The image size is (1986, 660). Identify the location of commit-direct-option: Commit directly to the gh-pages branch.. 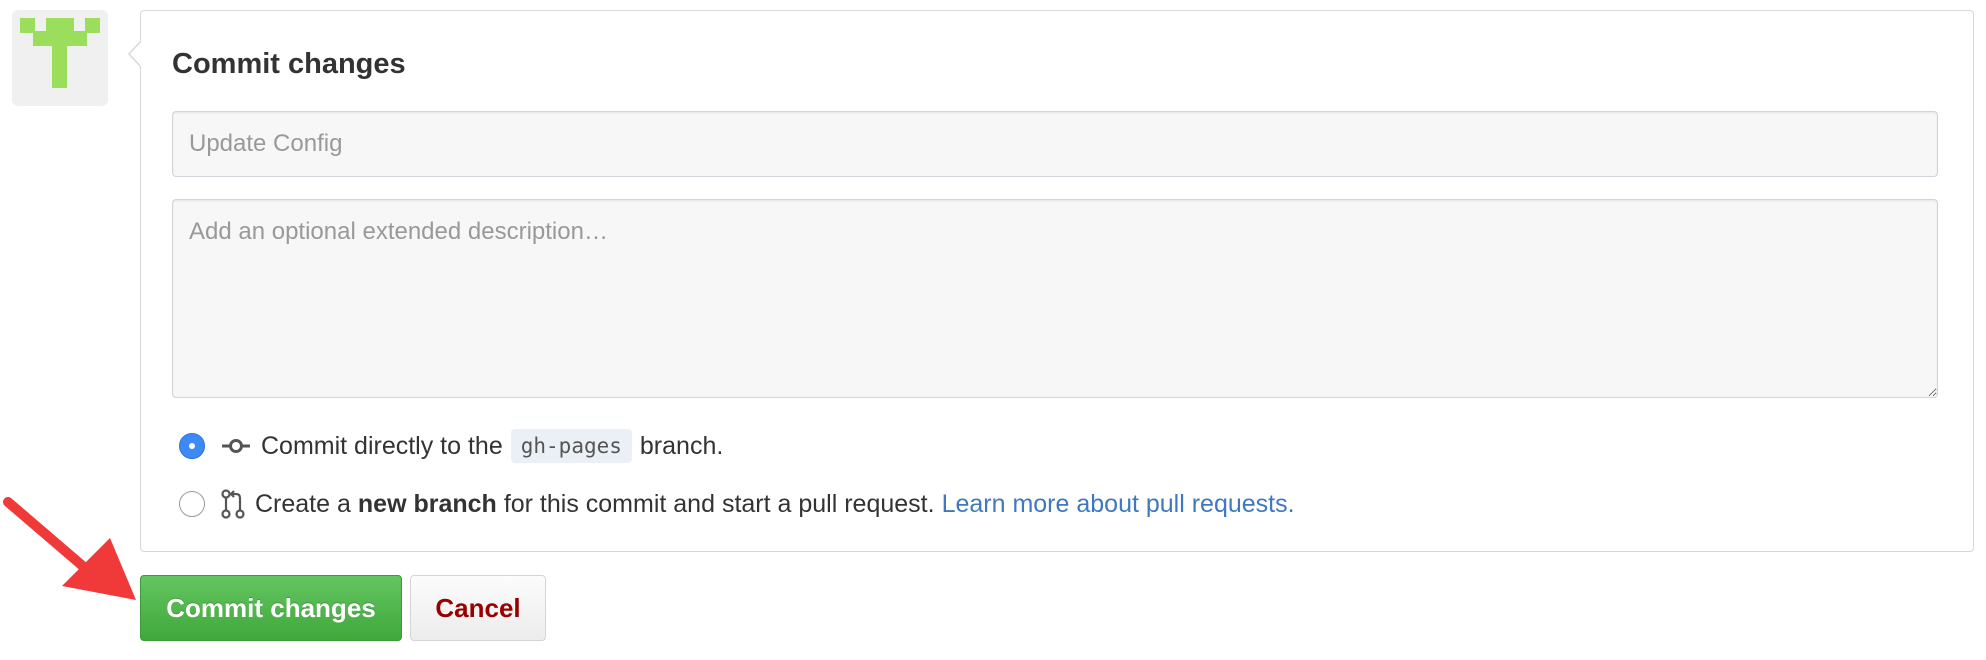
(451, 446).